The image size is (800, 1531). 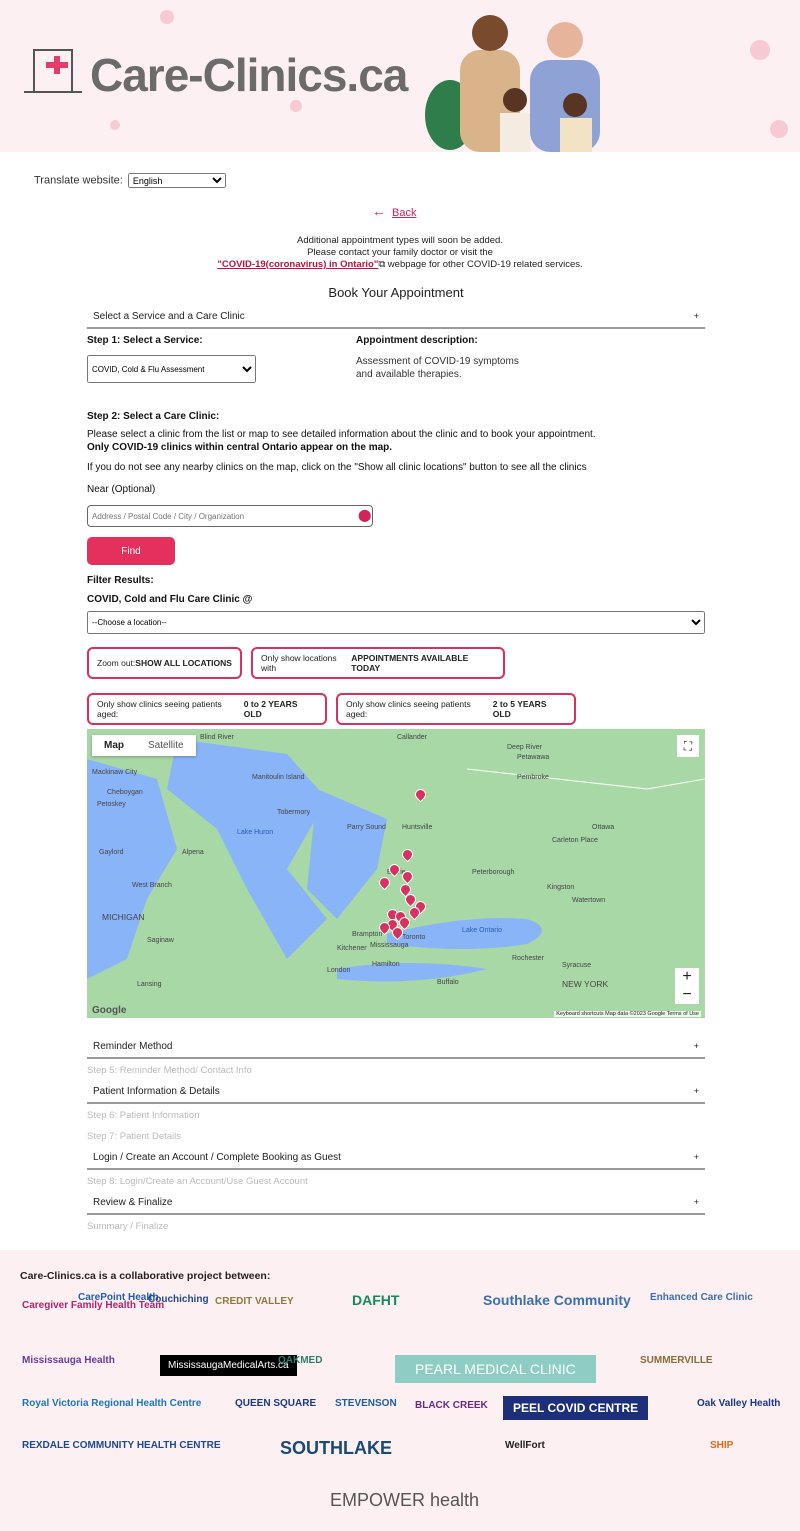 What do you see at coordinates (721, 1445) in the screenshot?
I see `partner-logo: SHIP` at bounding box center [721, 1445].